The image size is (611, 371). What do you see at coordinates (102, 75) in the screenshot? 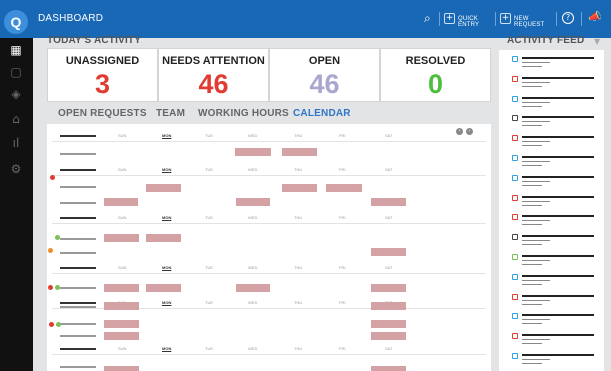
I see `stat-card-unassigned: UNASSIGNED 3` at bounding box center [102, 75].